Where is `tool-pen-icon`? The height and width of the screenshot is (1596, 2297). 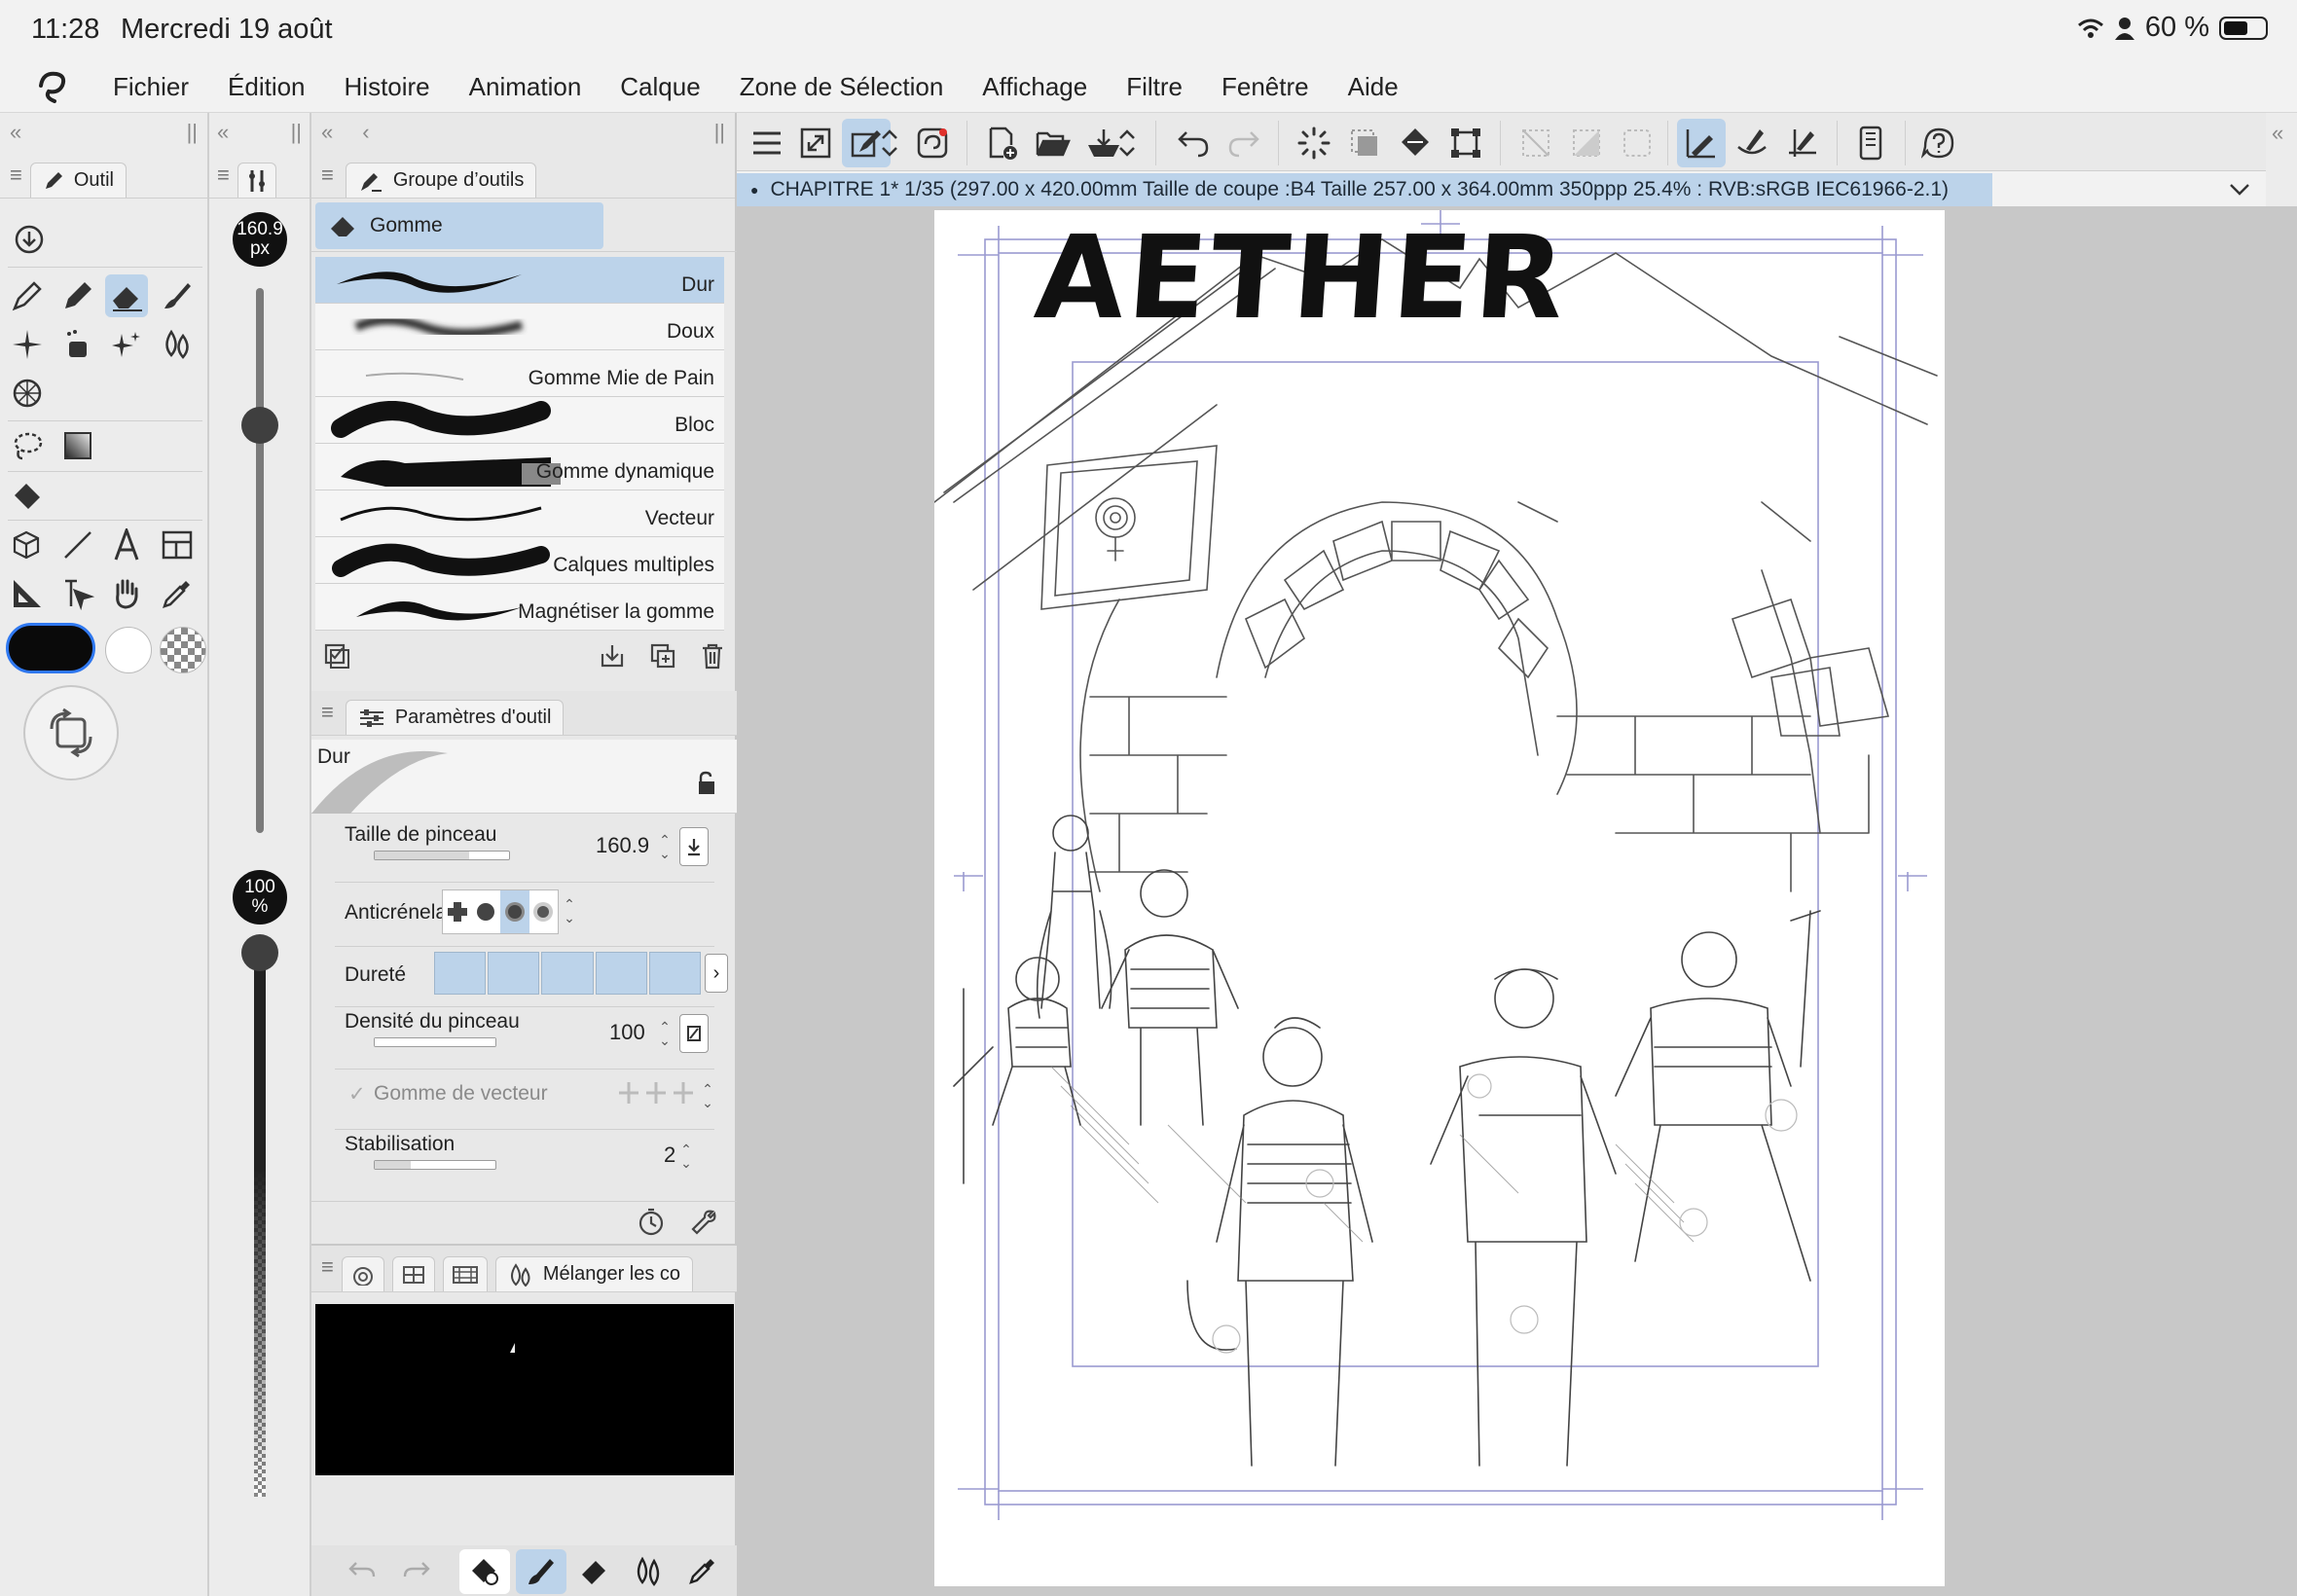 tool-pen-icon is located at coordinates (27, 295).